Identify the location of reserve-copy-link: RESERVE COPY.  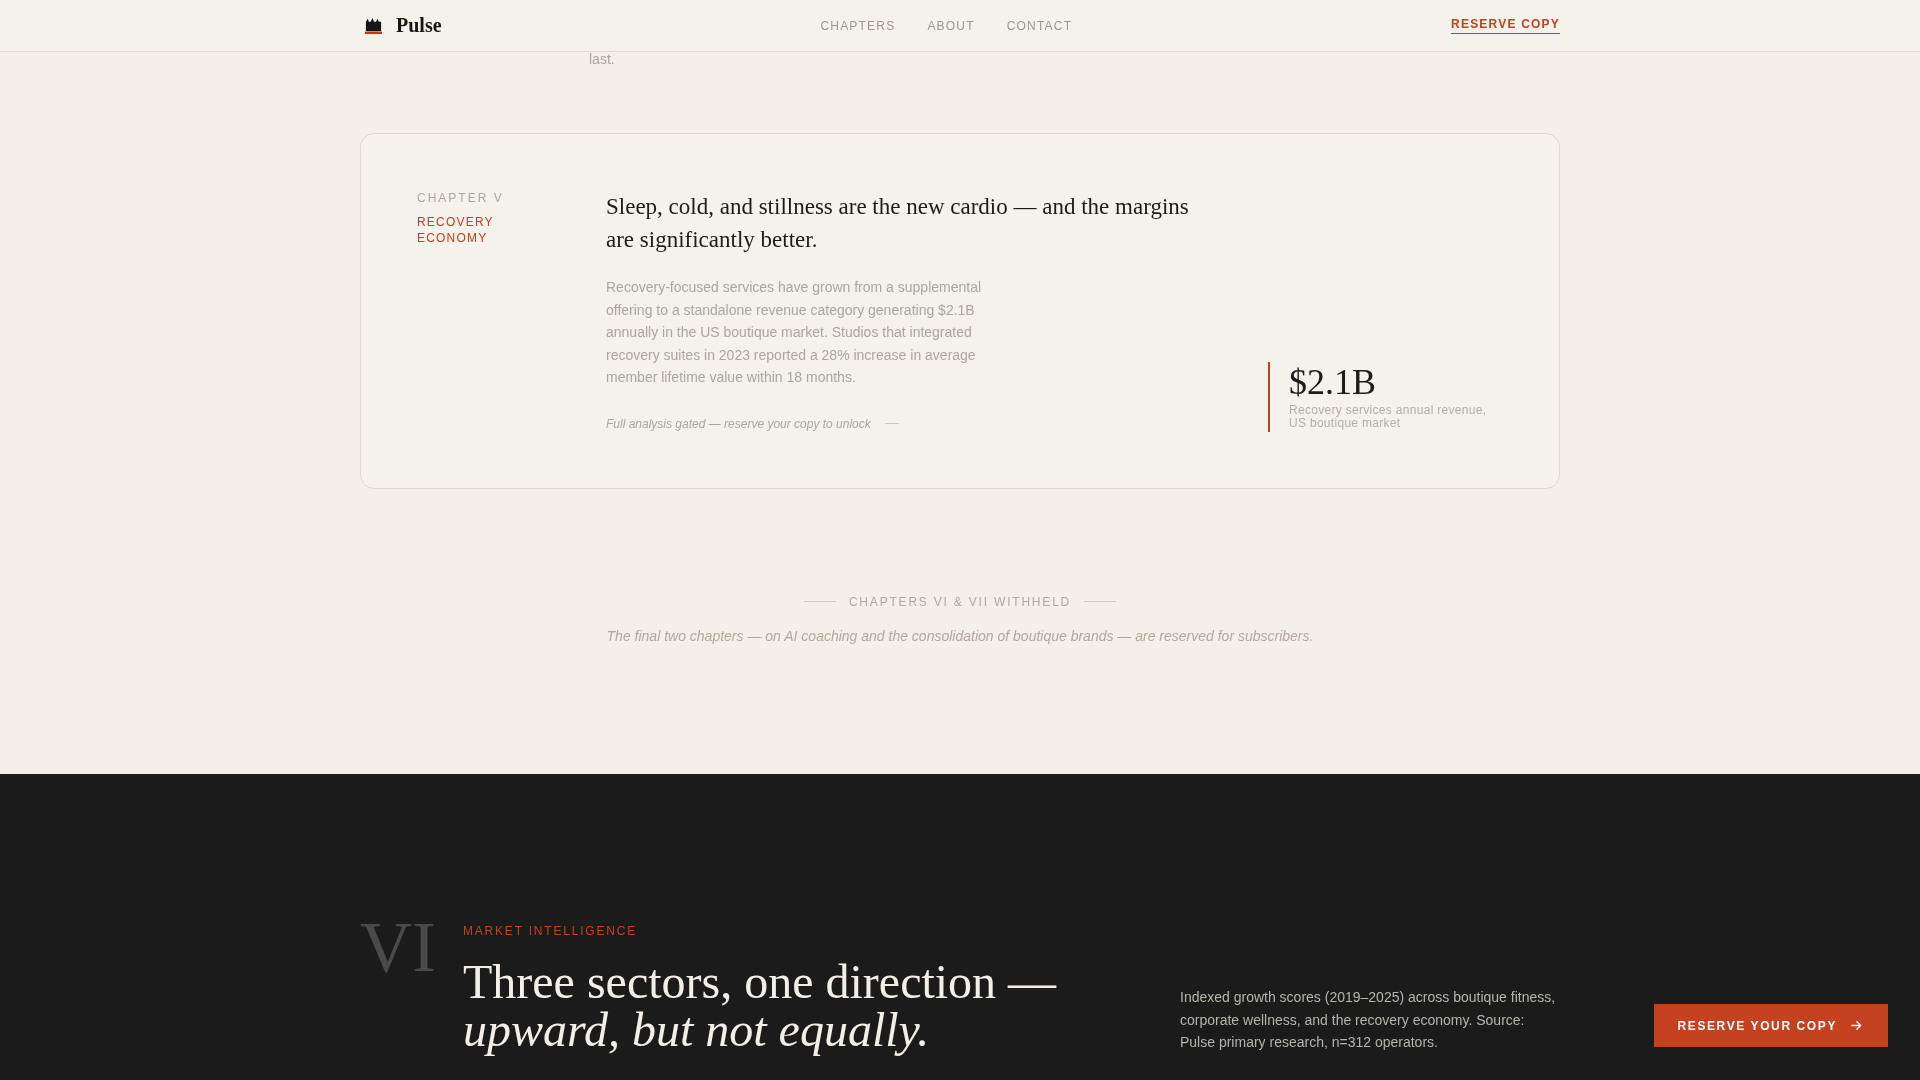
(1505, 25).